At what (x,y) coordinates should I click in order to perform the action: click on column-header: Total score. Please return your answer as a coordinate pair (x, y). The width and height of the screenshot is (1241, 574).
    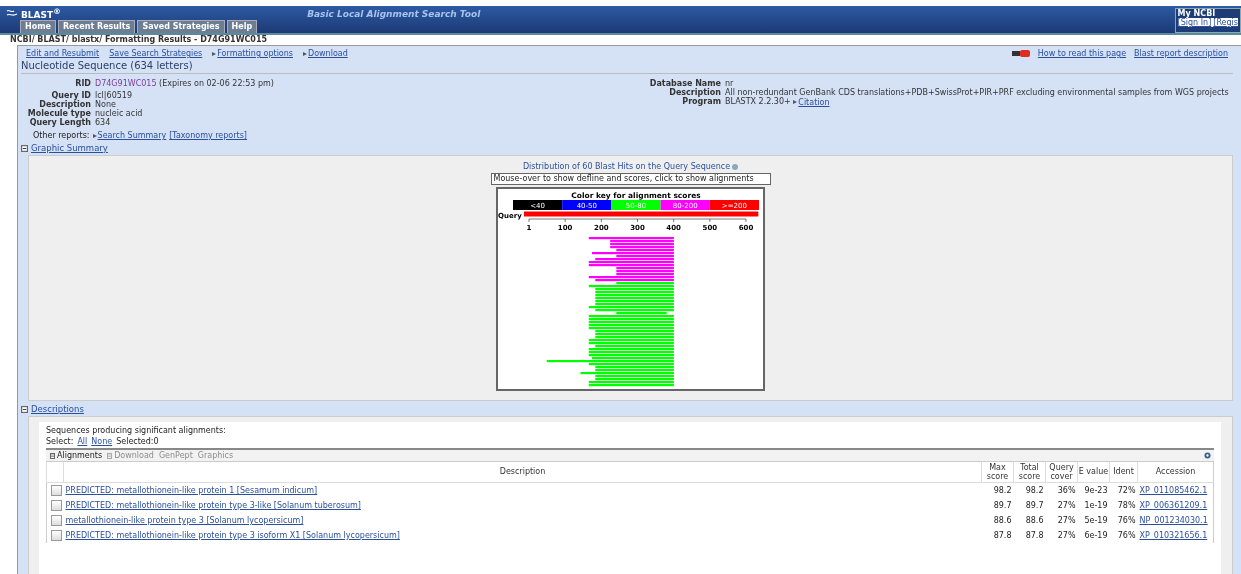
    Looking at the image, I should click on (1029, 472).